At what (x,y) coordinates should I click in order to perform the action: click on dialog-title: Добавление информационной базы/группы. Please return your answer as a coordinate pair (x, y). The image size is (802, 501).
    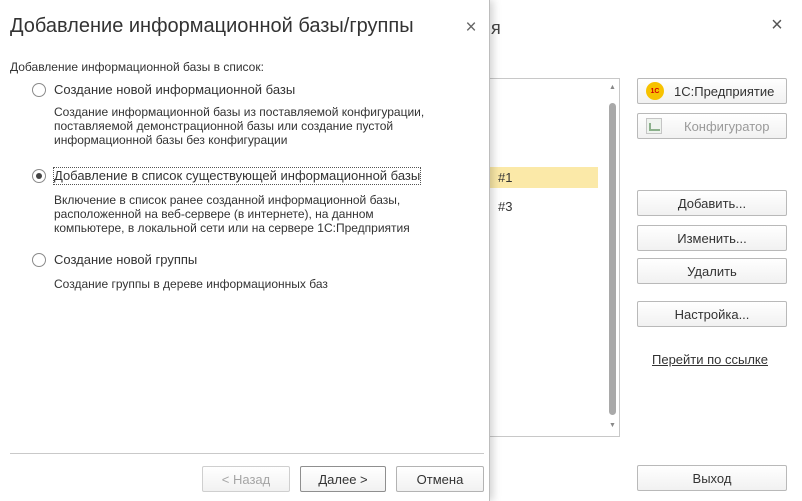
    Looking at the image, I should click on (212, 26).